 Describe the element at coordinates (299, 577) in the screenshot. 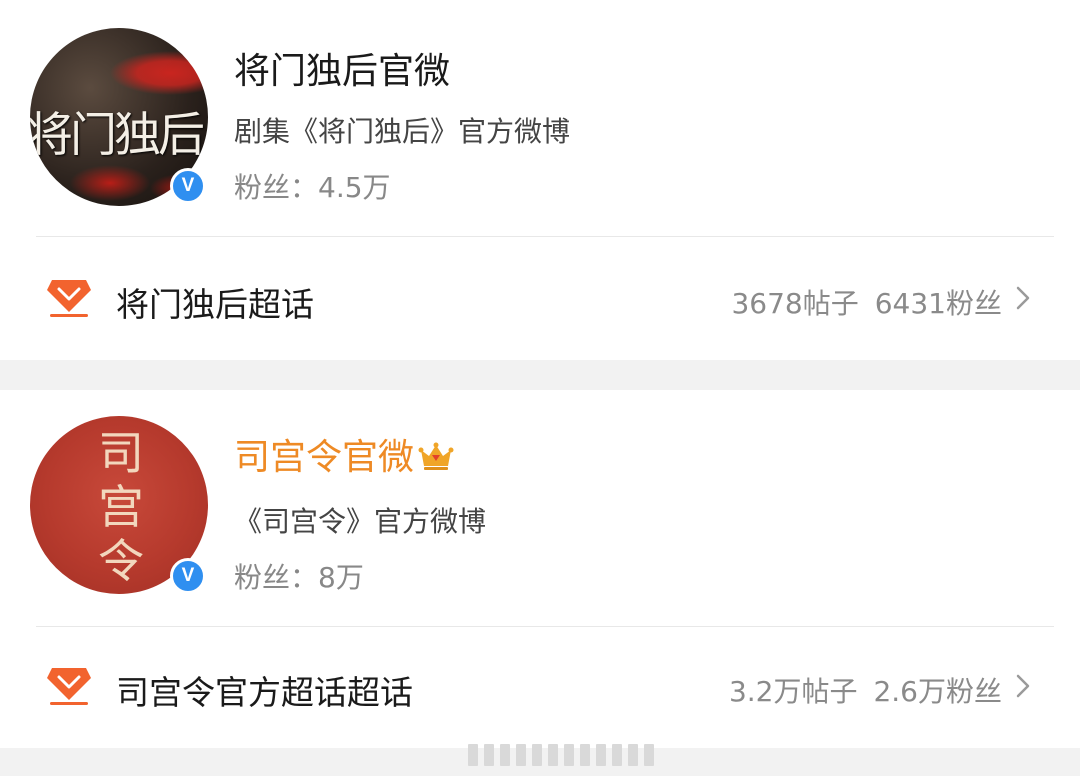

I see `fans-count: 粉丝：8万` at that location.